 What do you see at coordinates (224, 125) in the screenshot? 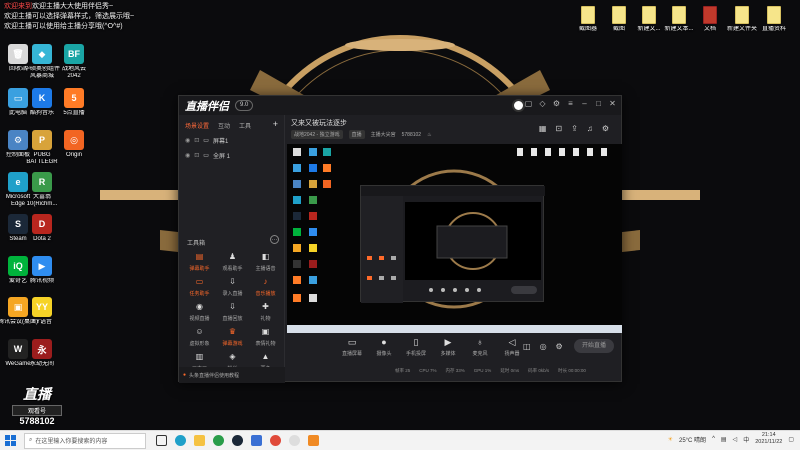
I see `tab-interact: 互动` at bounding box center [224, 125].